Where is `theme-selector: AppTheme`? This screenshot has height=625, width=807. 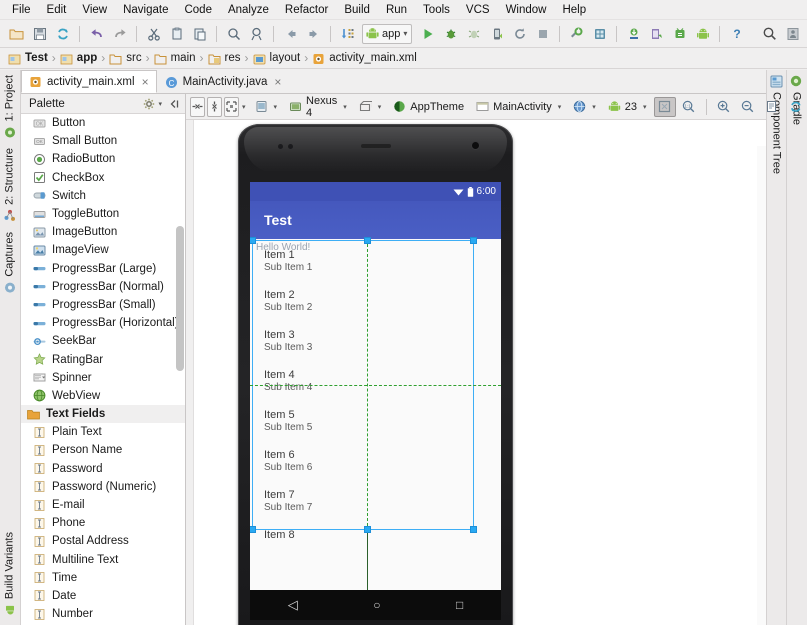 theme-selector: AppTheme is located at coordinates (428, 107).